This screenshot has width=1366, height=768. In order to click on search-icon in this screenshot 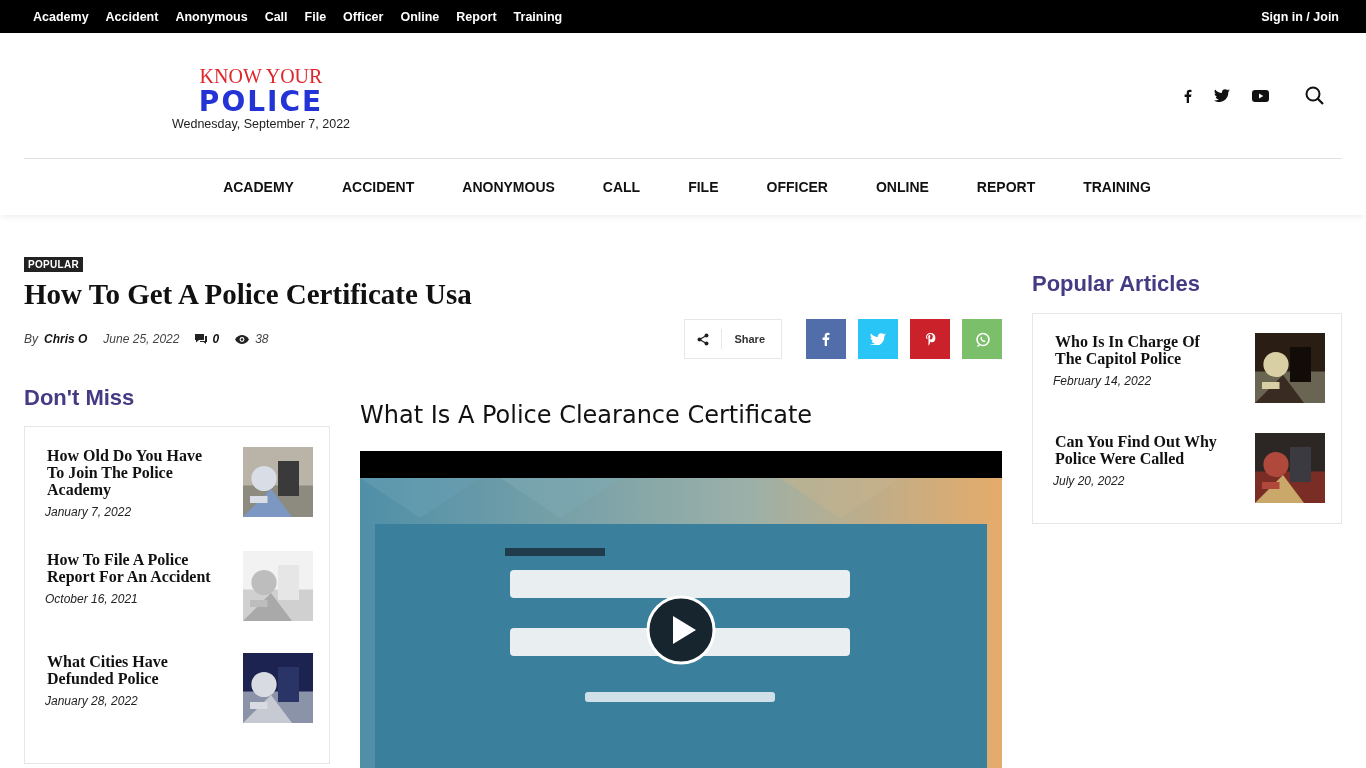, I will do `click(1314, 95)`.